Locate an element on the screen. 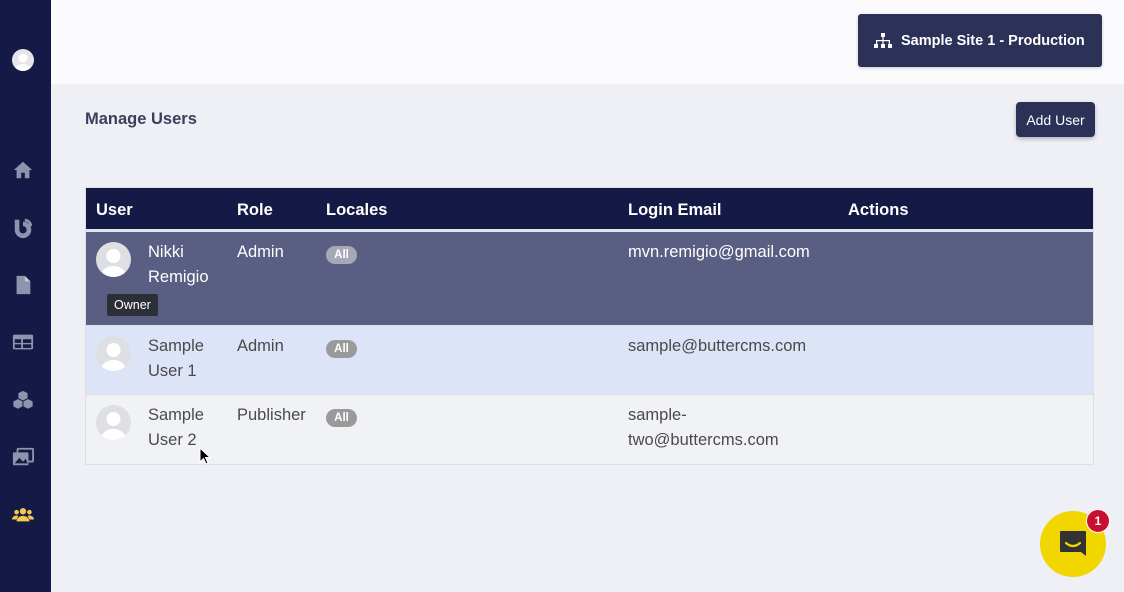  sidebar-item-users is located at coordinates (23, 514).